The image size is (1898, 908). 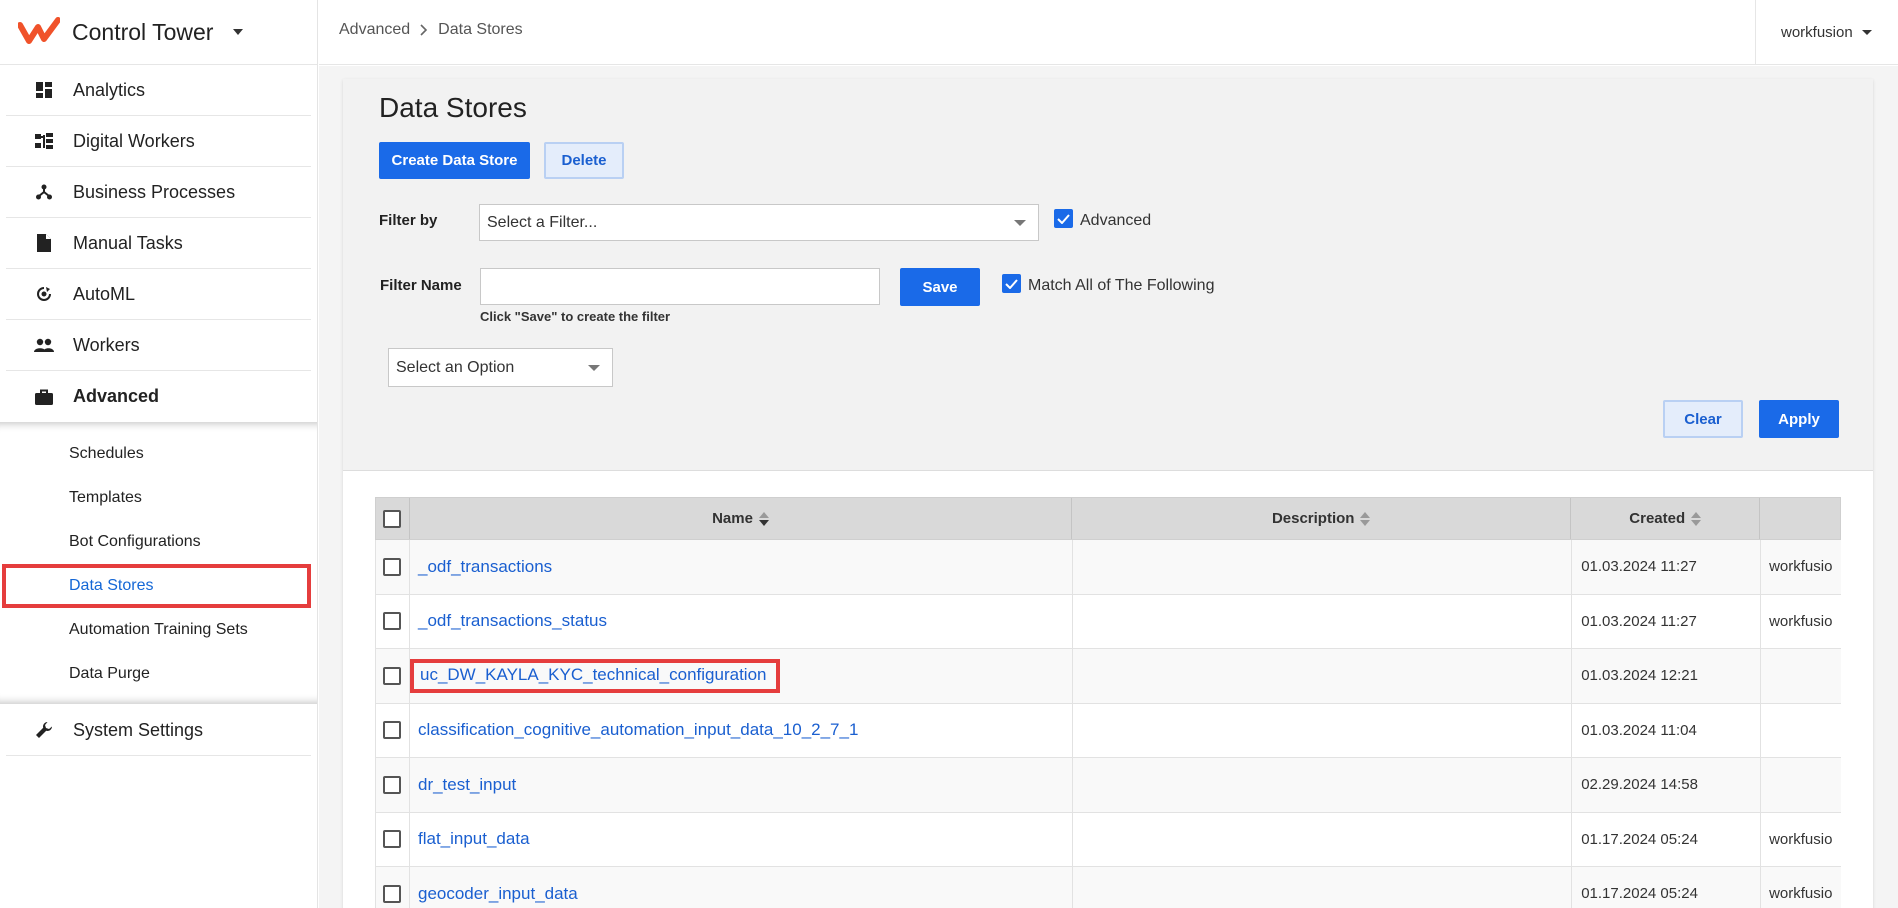 What do you see at coordinates (154, 191) in the screenshot?
I see `sidebar-item-label: Business Processes` at bounding box center [154, 191].